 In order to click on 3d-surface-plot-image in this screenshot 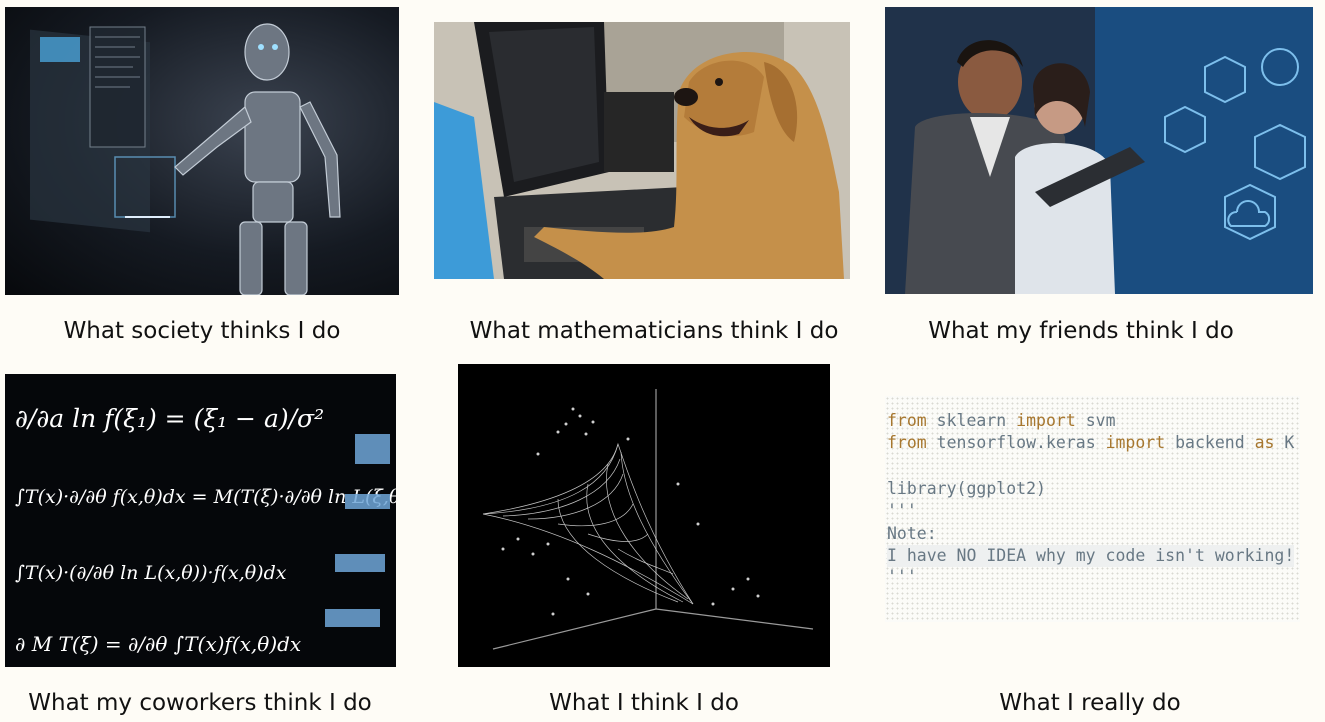, I will do `click(644, 515)`.